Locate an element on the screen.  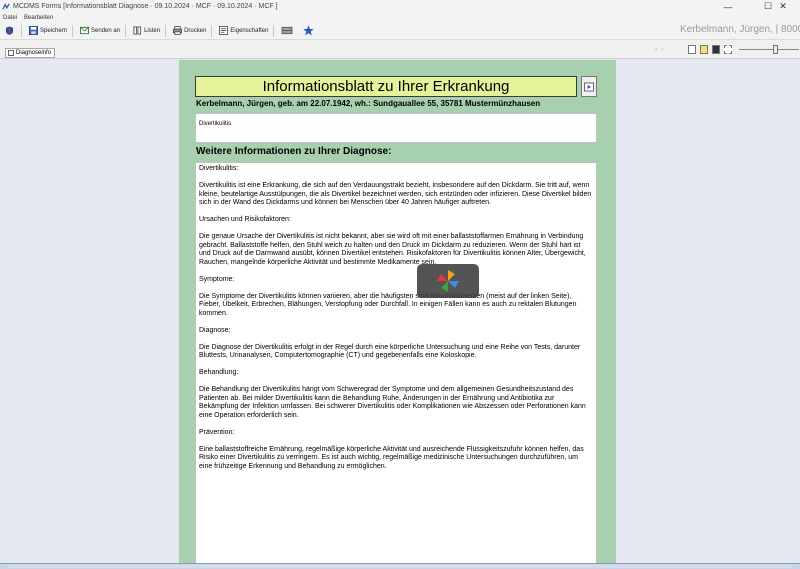
shield-button is located at coordinates (10, 31).